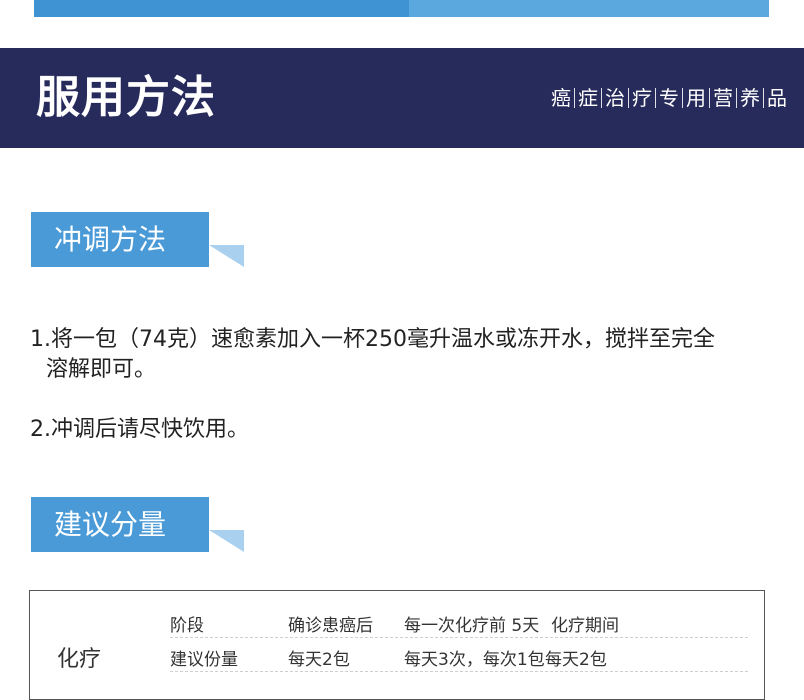 Image resolution: width=804 pixels, height=700 pixels. I want to click on tagline-char: 治, so click(615, 98).